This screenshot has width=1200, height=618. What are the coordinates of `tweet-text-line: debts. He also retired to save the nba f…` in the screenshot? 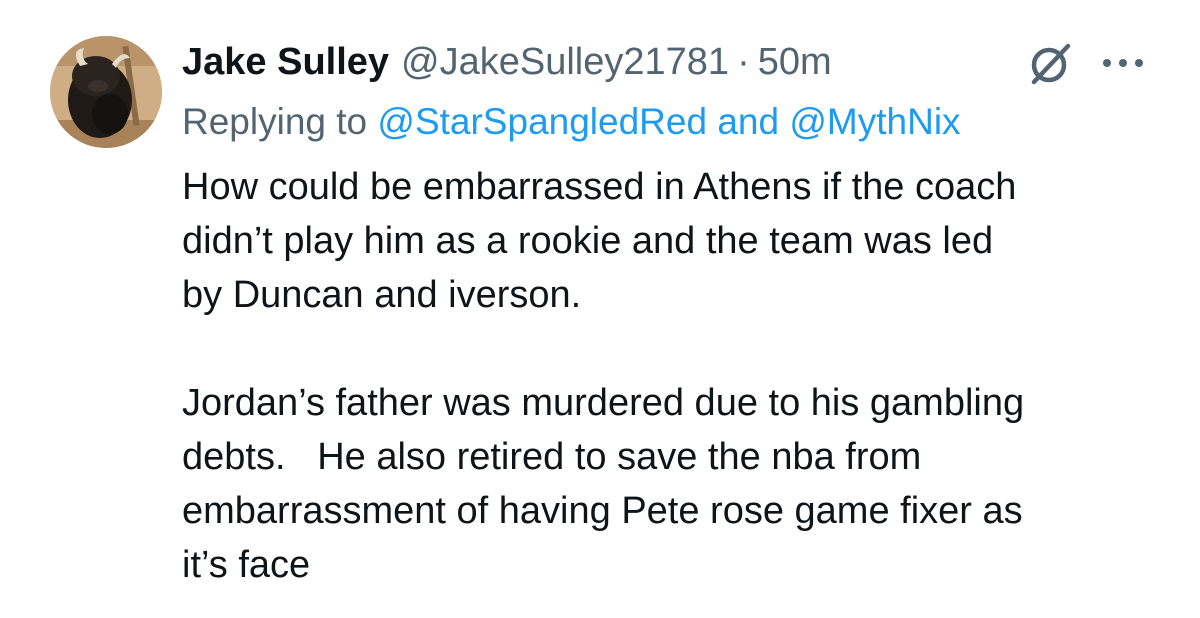 It's located at (552, 457).